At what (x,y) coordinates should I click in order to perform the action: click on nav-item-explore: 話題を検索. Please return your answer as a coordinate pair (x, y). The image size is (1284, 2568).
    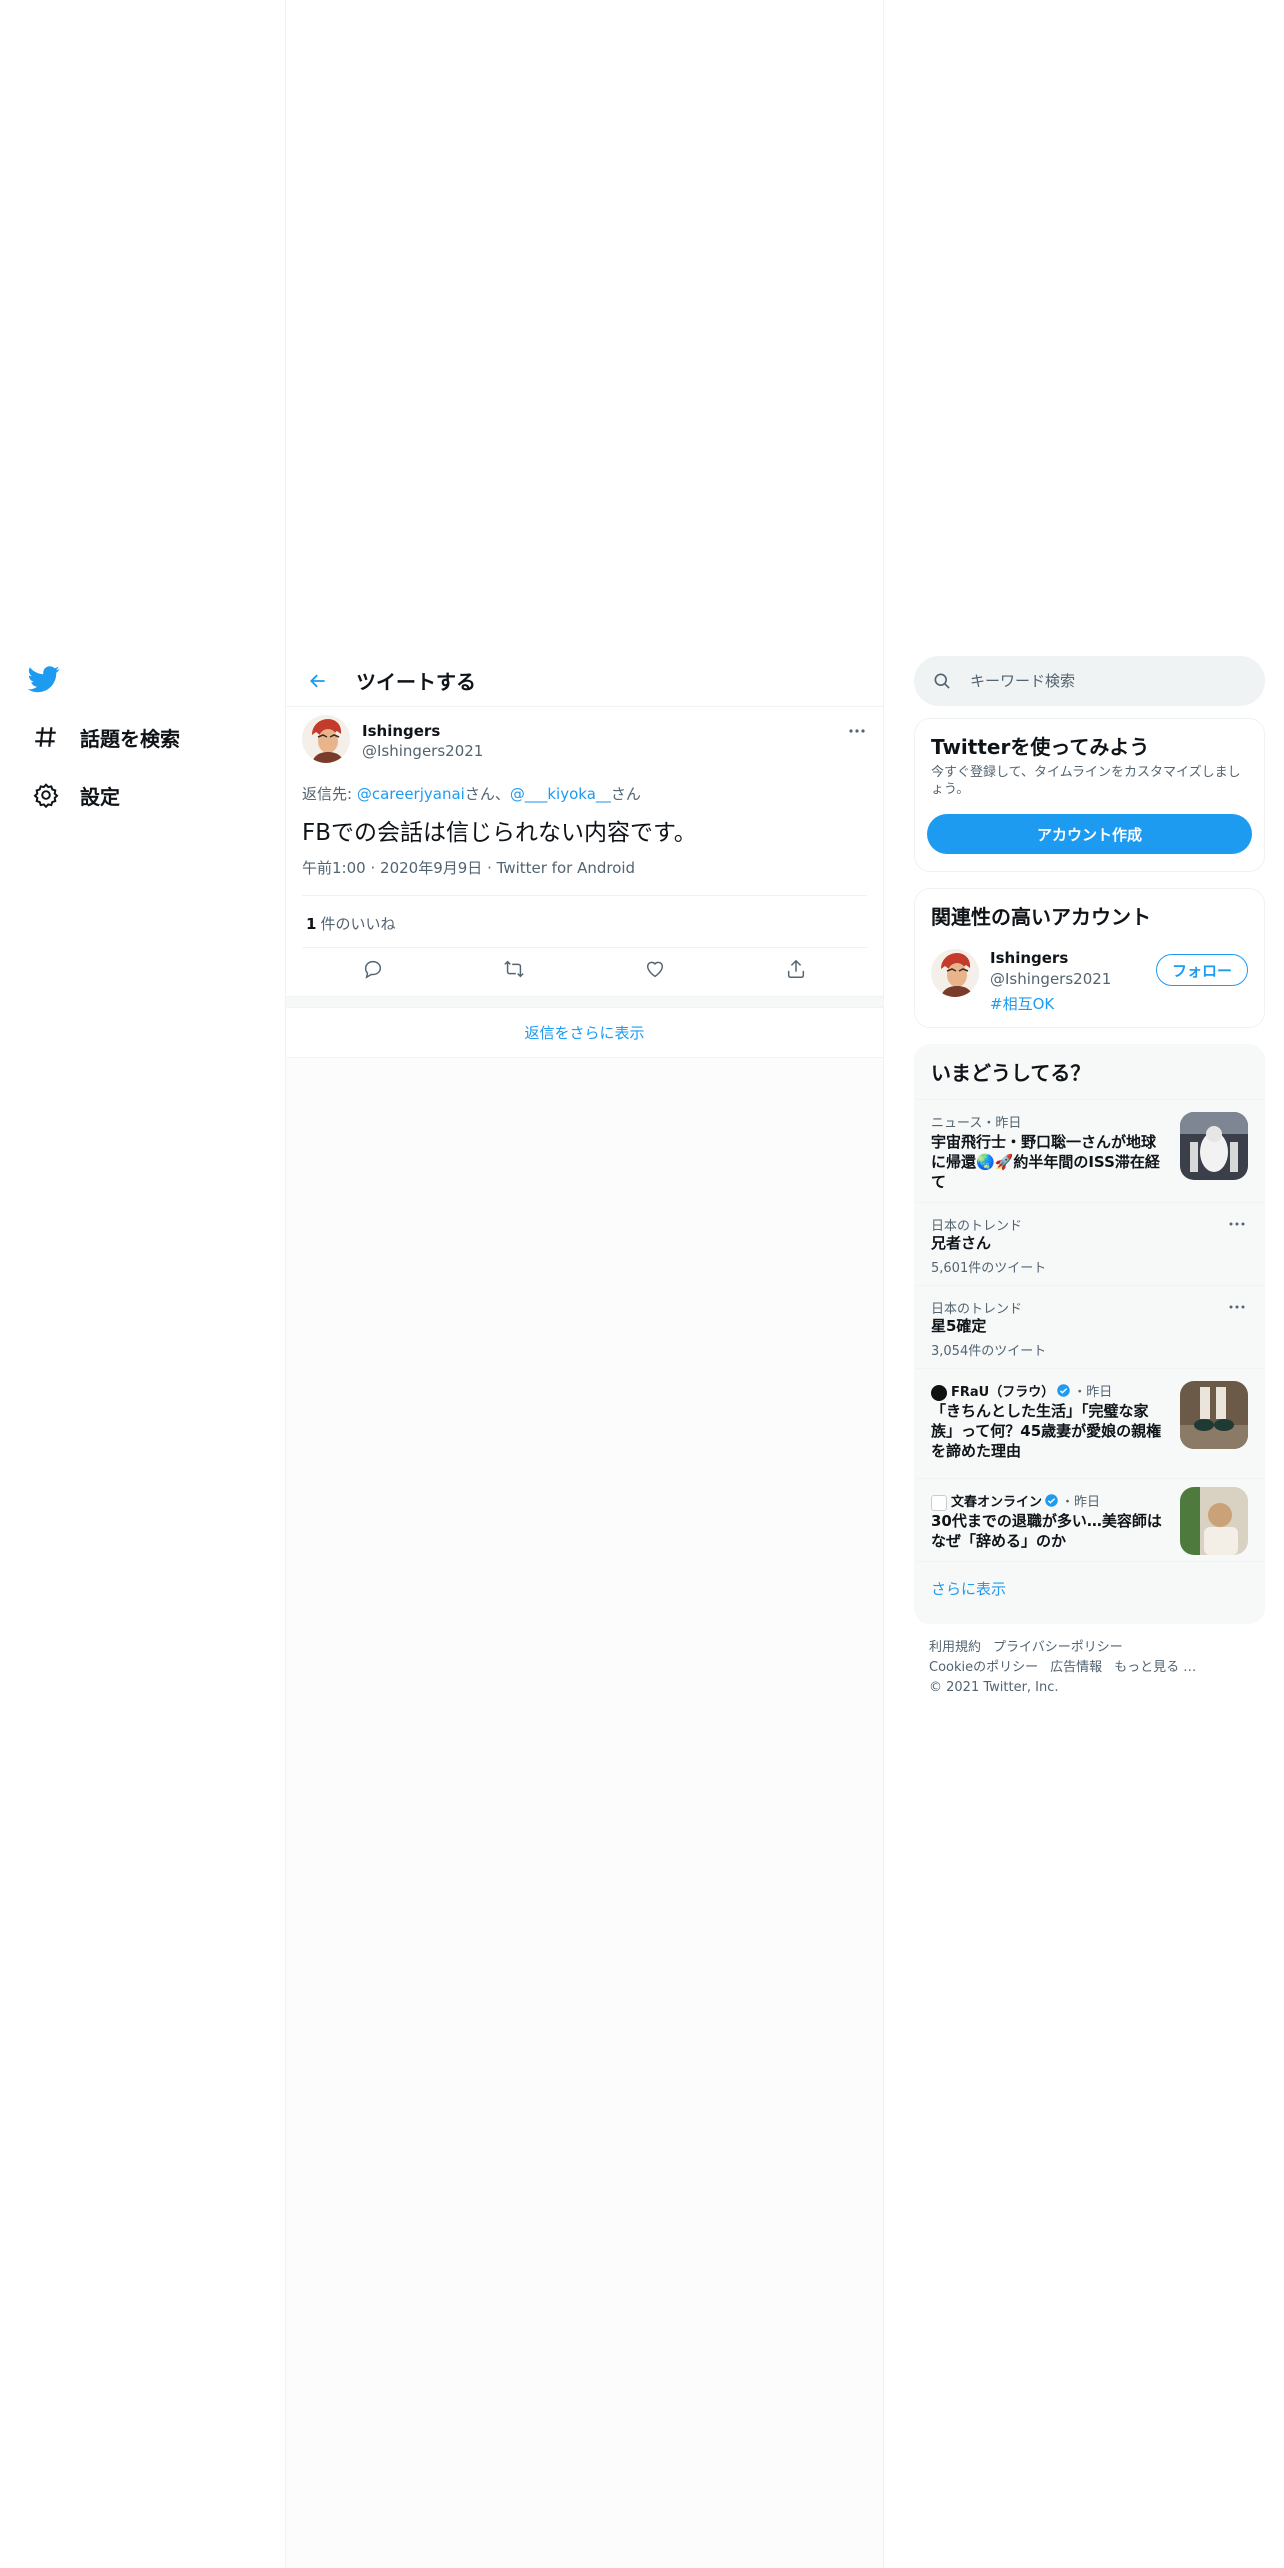
    Looking at the image, I should click on (105, 737).